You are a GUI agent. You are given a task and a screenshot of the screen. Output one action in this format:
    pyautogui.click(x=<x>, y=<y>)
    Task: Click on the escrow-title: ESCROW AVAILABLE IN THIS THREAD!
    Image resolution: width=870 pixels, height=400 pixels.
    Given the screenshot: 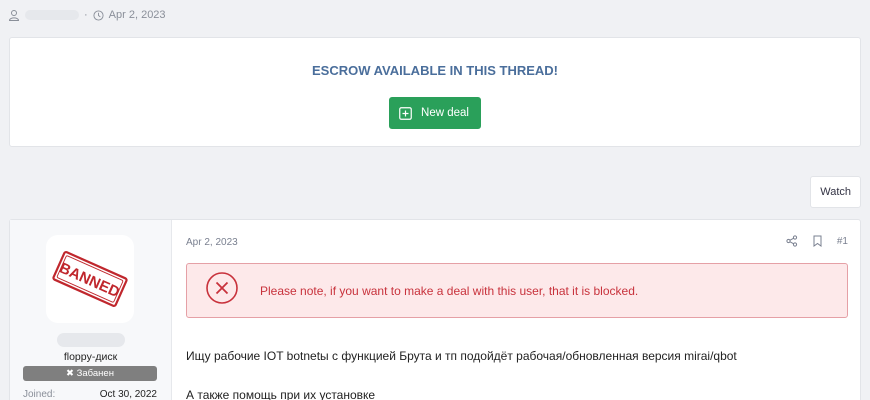 What is the action you would take?
    pyautogui.click(x=435, y=70)
    